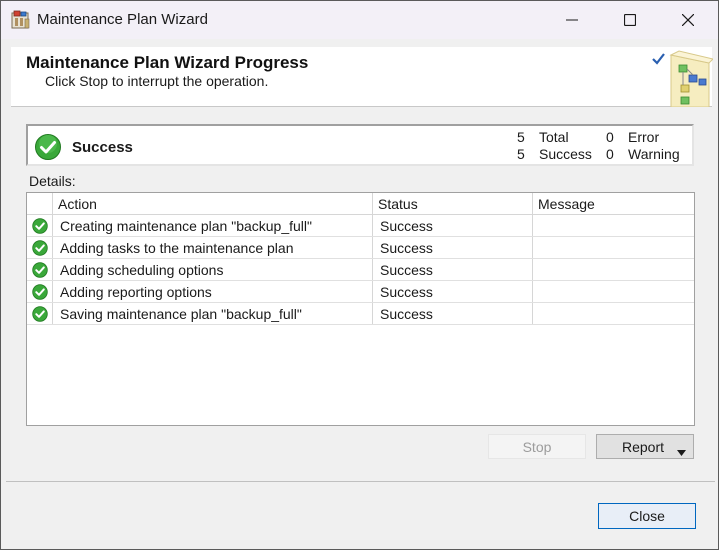 The width and height of the screenshot is (719, 550). Describe the element at coordinates (102, 147) in the screenshot. I see `summary-status-text: Success` at that location.